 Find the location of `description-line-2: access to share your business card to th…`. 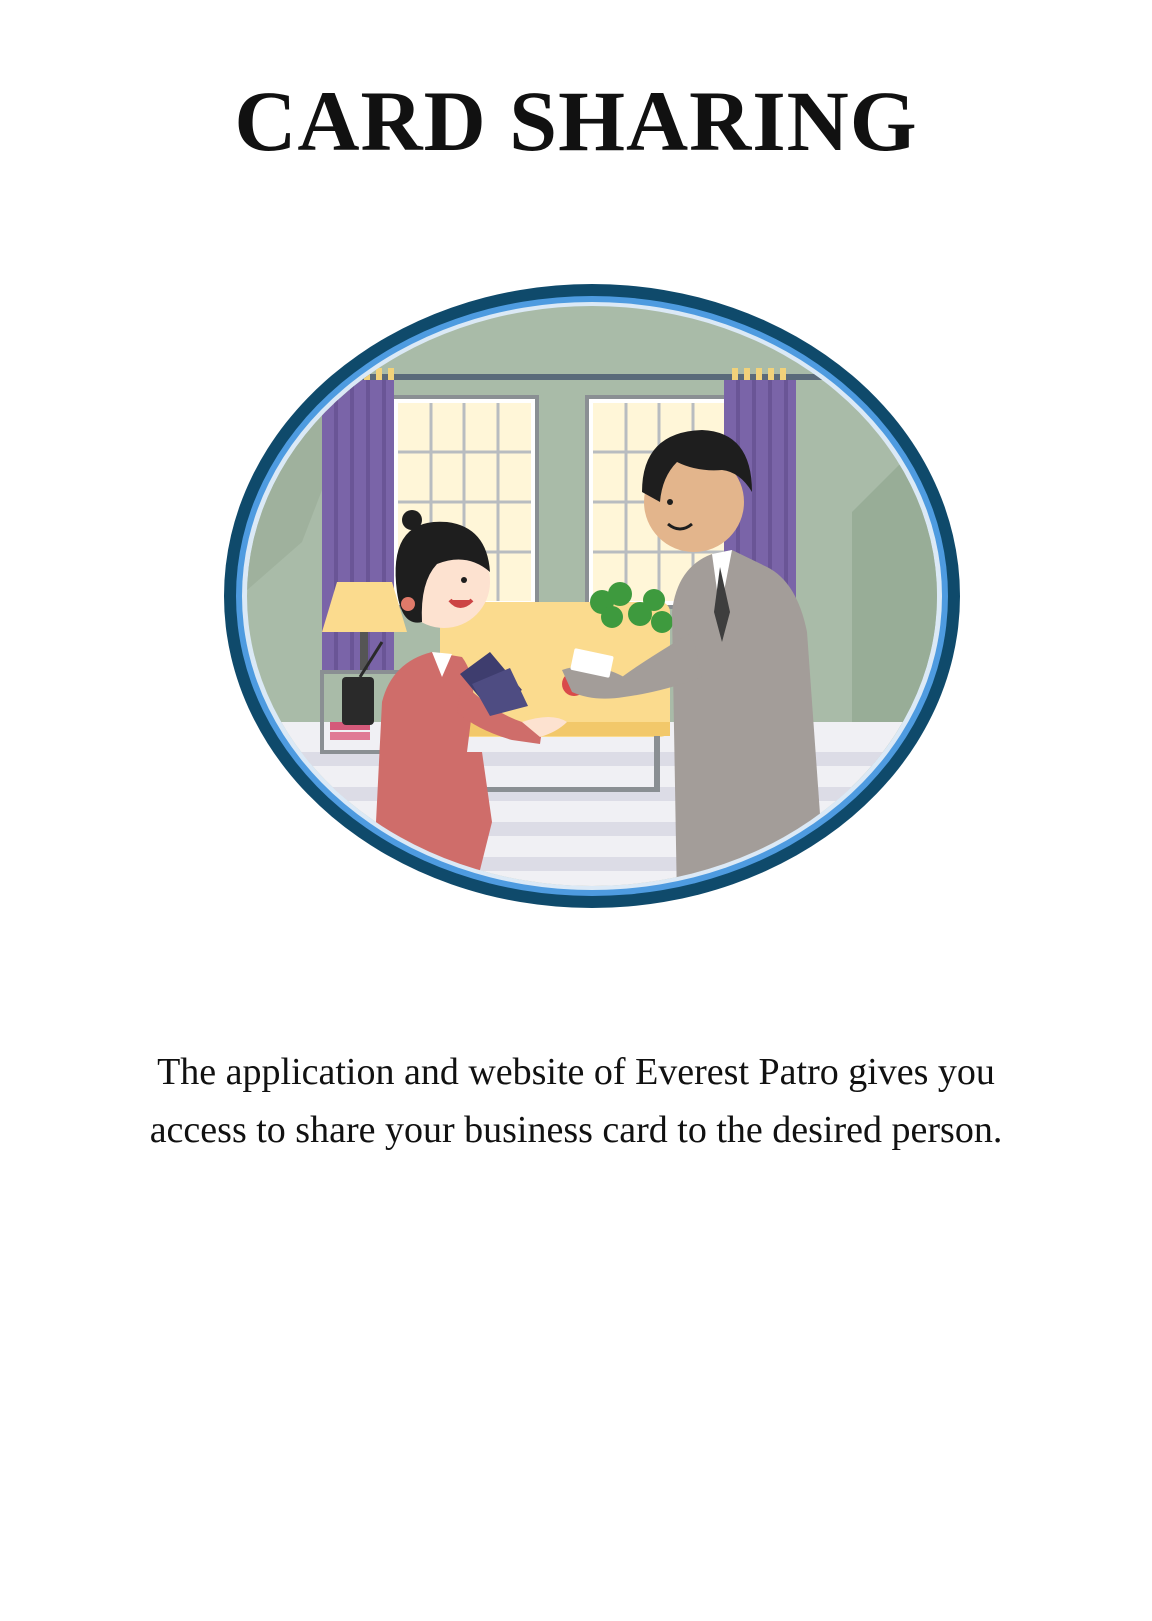

description-line-2: access to share your business card to th… is located at coordinates (576, 1130).